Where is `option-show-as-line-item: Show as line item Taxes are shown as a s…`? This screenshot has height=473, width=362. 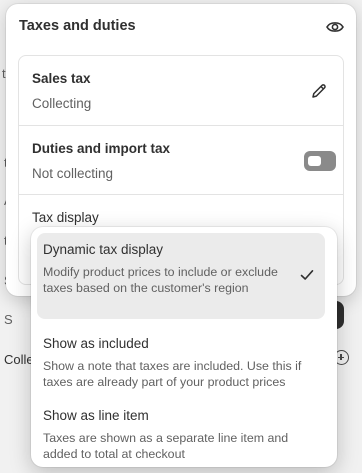
option-show-as-line-item: Show as line item Taxes are shown as a s… is located at coordinates (181, 430).